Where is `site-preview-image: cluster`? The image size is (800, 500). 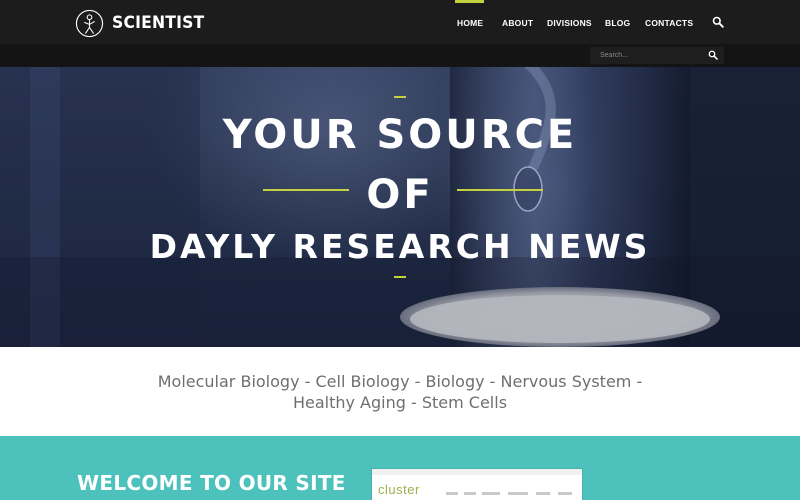
site-preview-image: cluster is located at coordinates (477, 484).